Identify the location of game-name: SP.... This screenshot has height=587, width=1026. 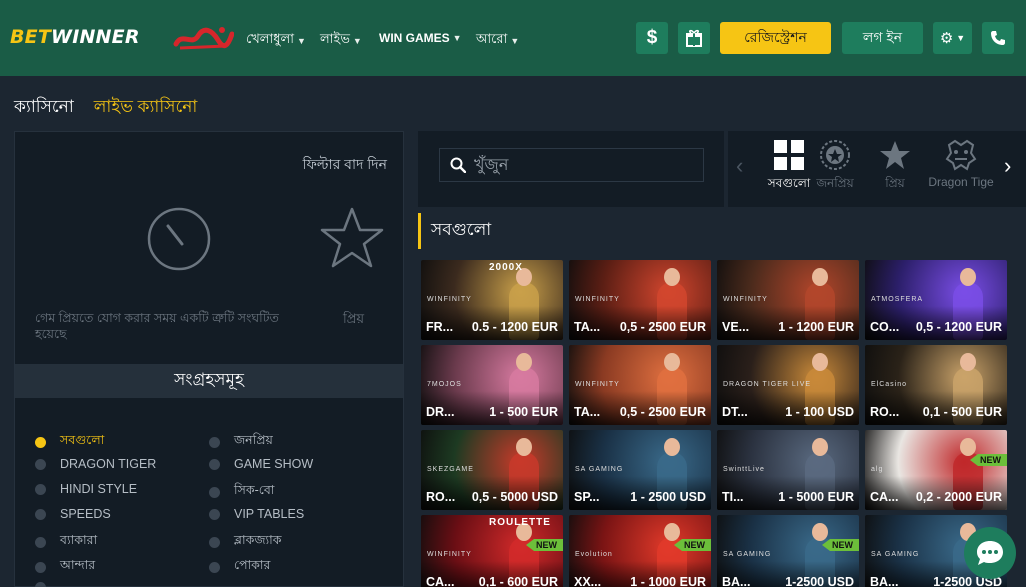
(587, 497).